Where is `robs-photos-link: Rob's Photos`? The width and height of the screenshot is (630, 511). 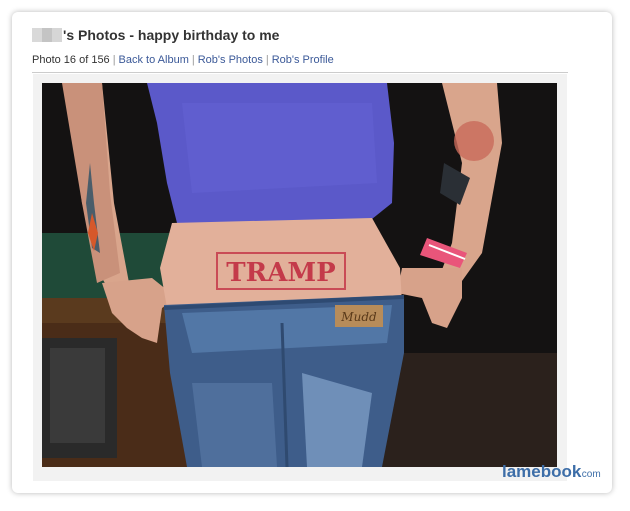 robs-photos-link: Rob's Photos is located at coordinates (230, 60).